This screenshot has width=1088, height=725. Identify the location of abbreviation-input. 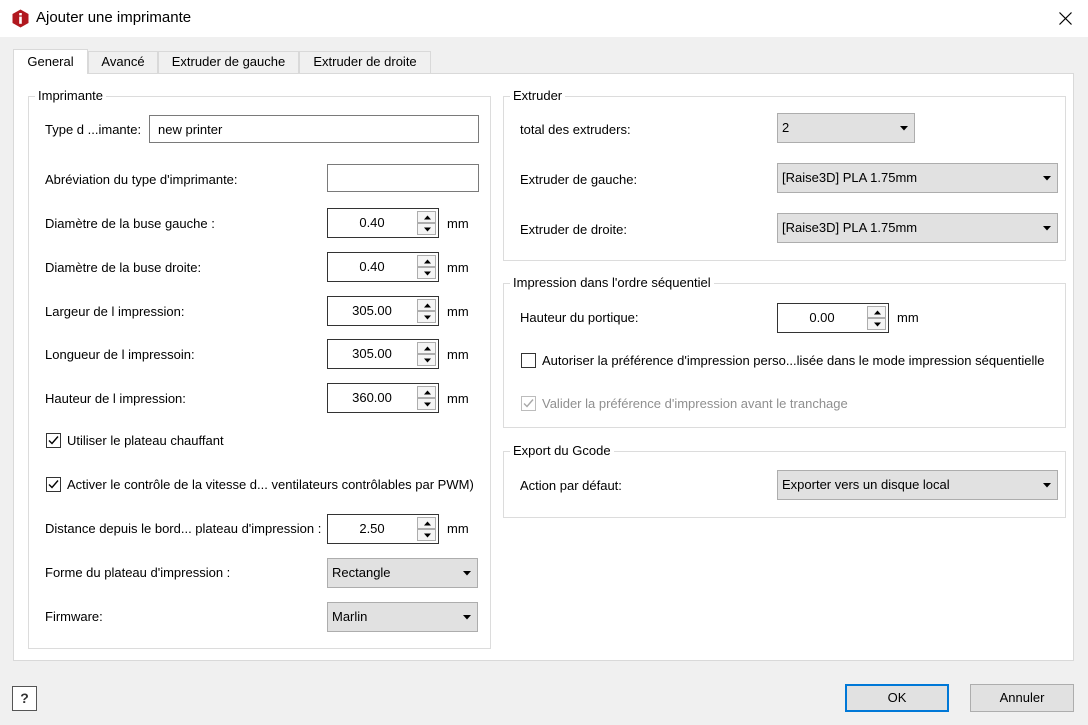
(403, 178).